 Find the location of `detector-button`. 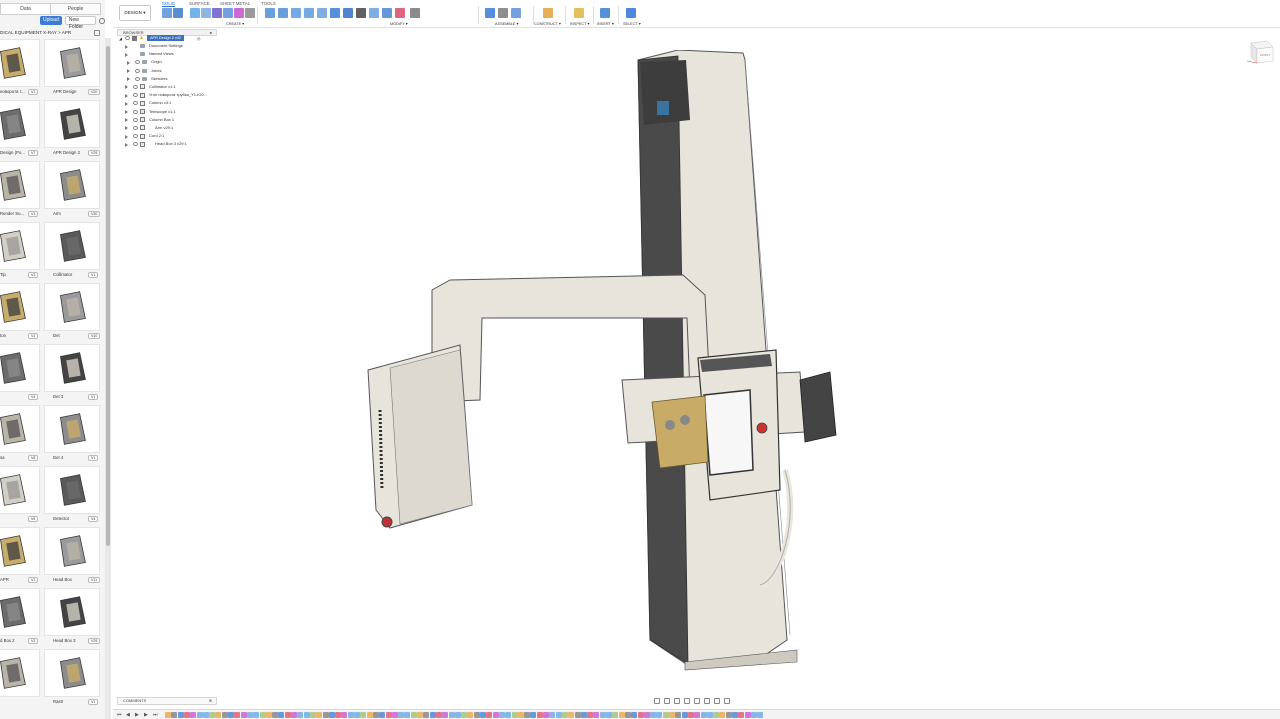

detector-button is located at coordinates (387, 522).